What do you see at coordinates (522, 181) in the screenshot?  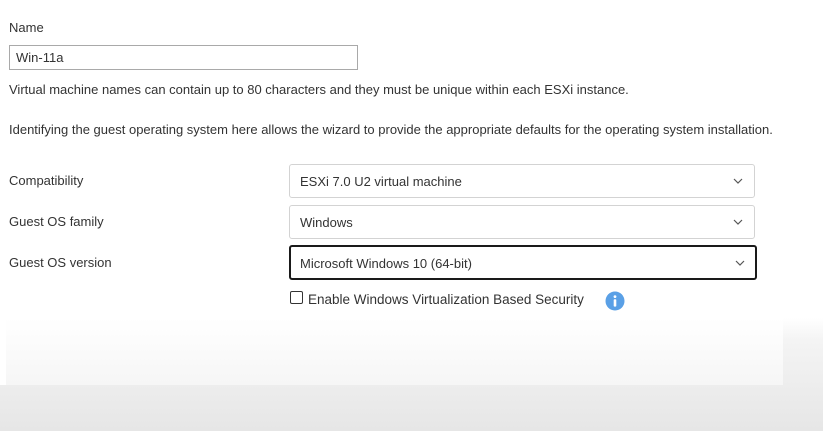 I see `compatibility-select: ESXi 7.0 U2 virtual machine` at bounding box center [522, 181].